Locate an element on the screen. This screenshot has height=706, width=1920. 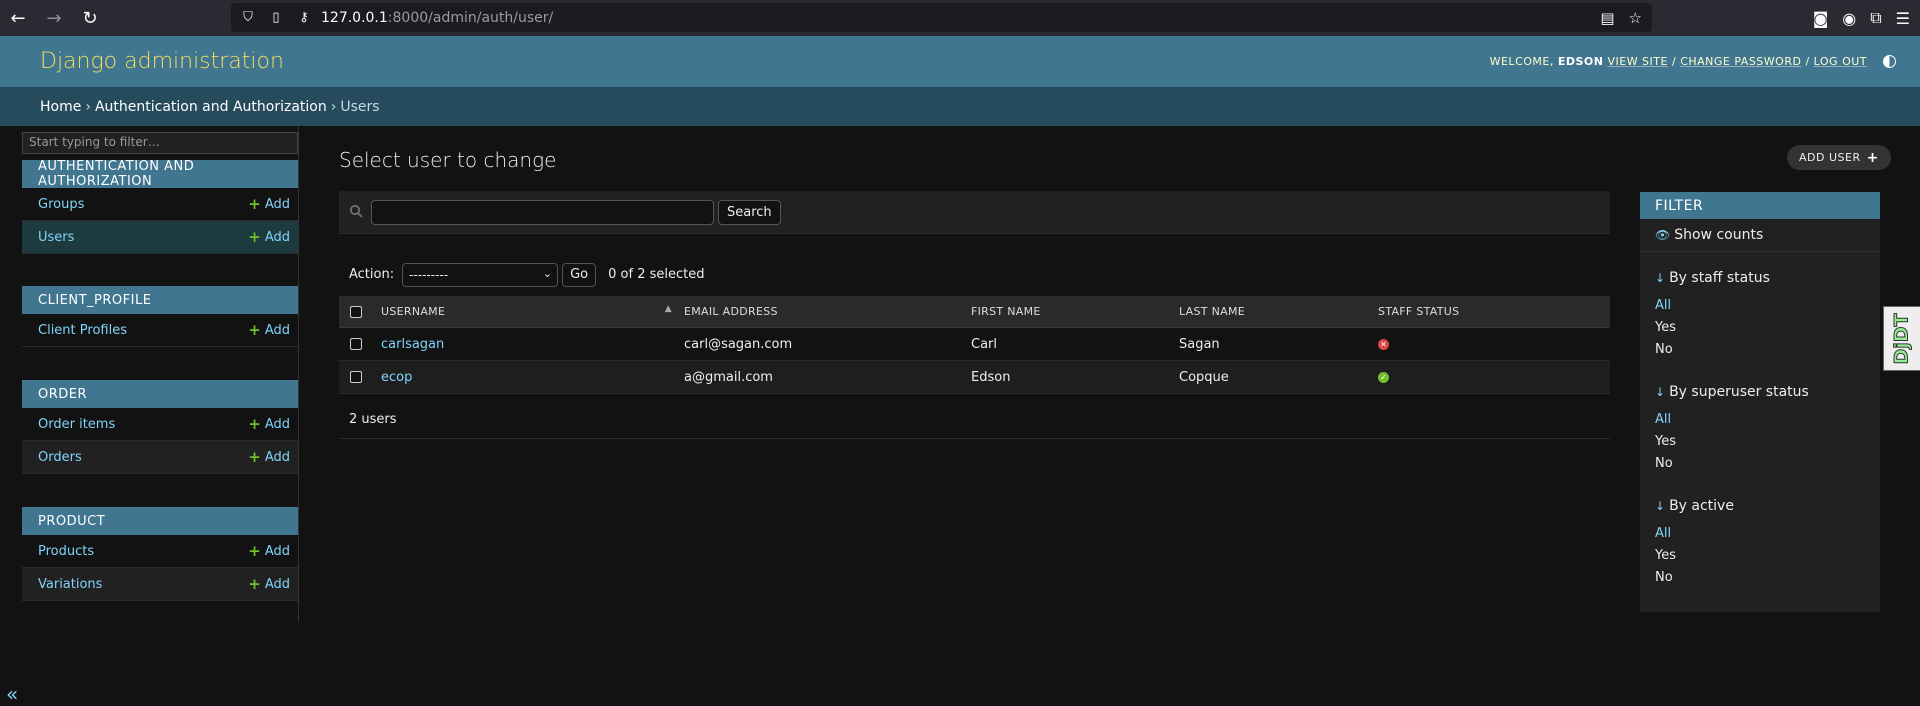
menu-icon: ☰ is located at coordinates (1903, 18).